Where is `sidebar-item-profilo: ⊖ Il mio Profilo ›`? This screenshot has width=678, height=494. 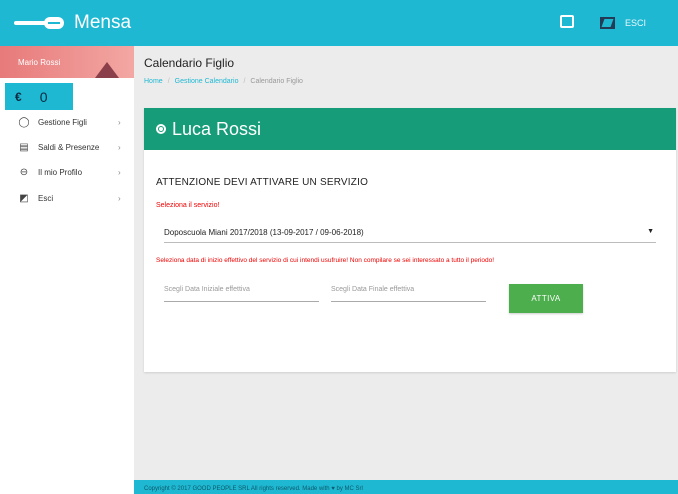
sidebar-item-profilo: ⊖ Il mio Profilo › is located at coordinates (67, 172).